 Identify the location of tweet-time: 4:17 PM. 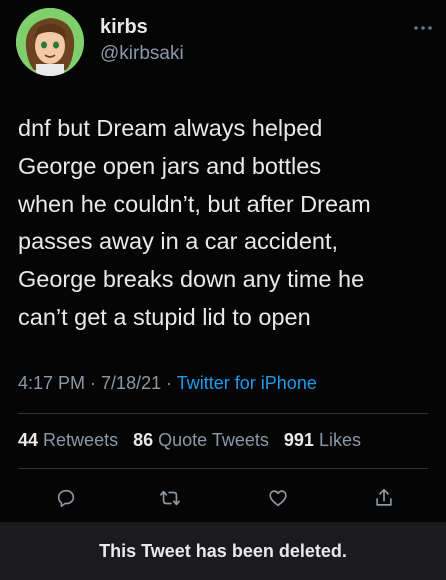
(51, 383).